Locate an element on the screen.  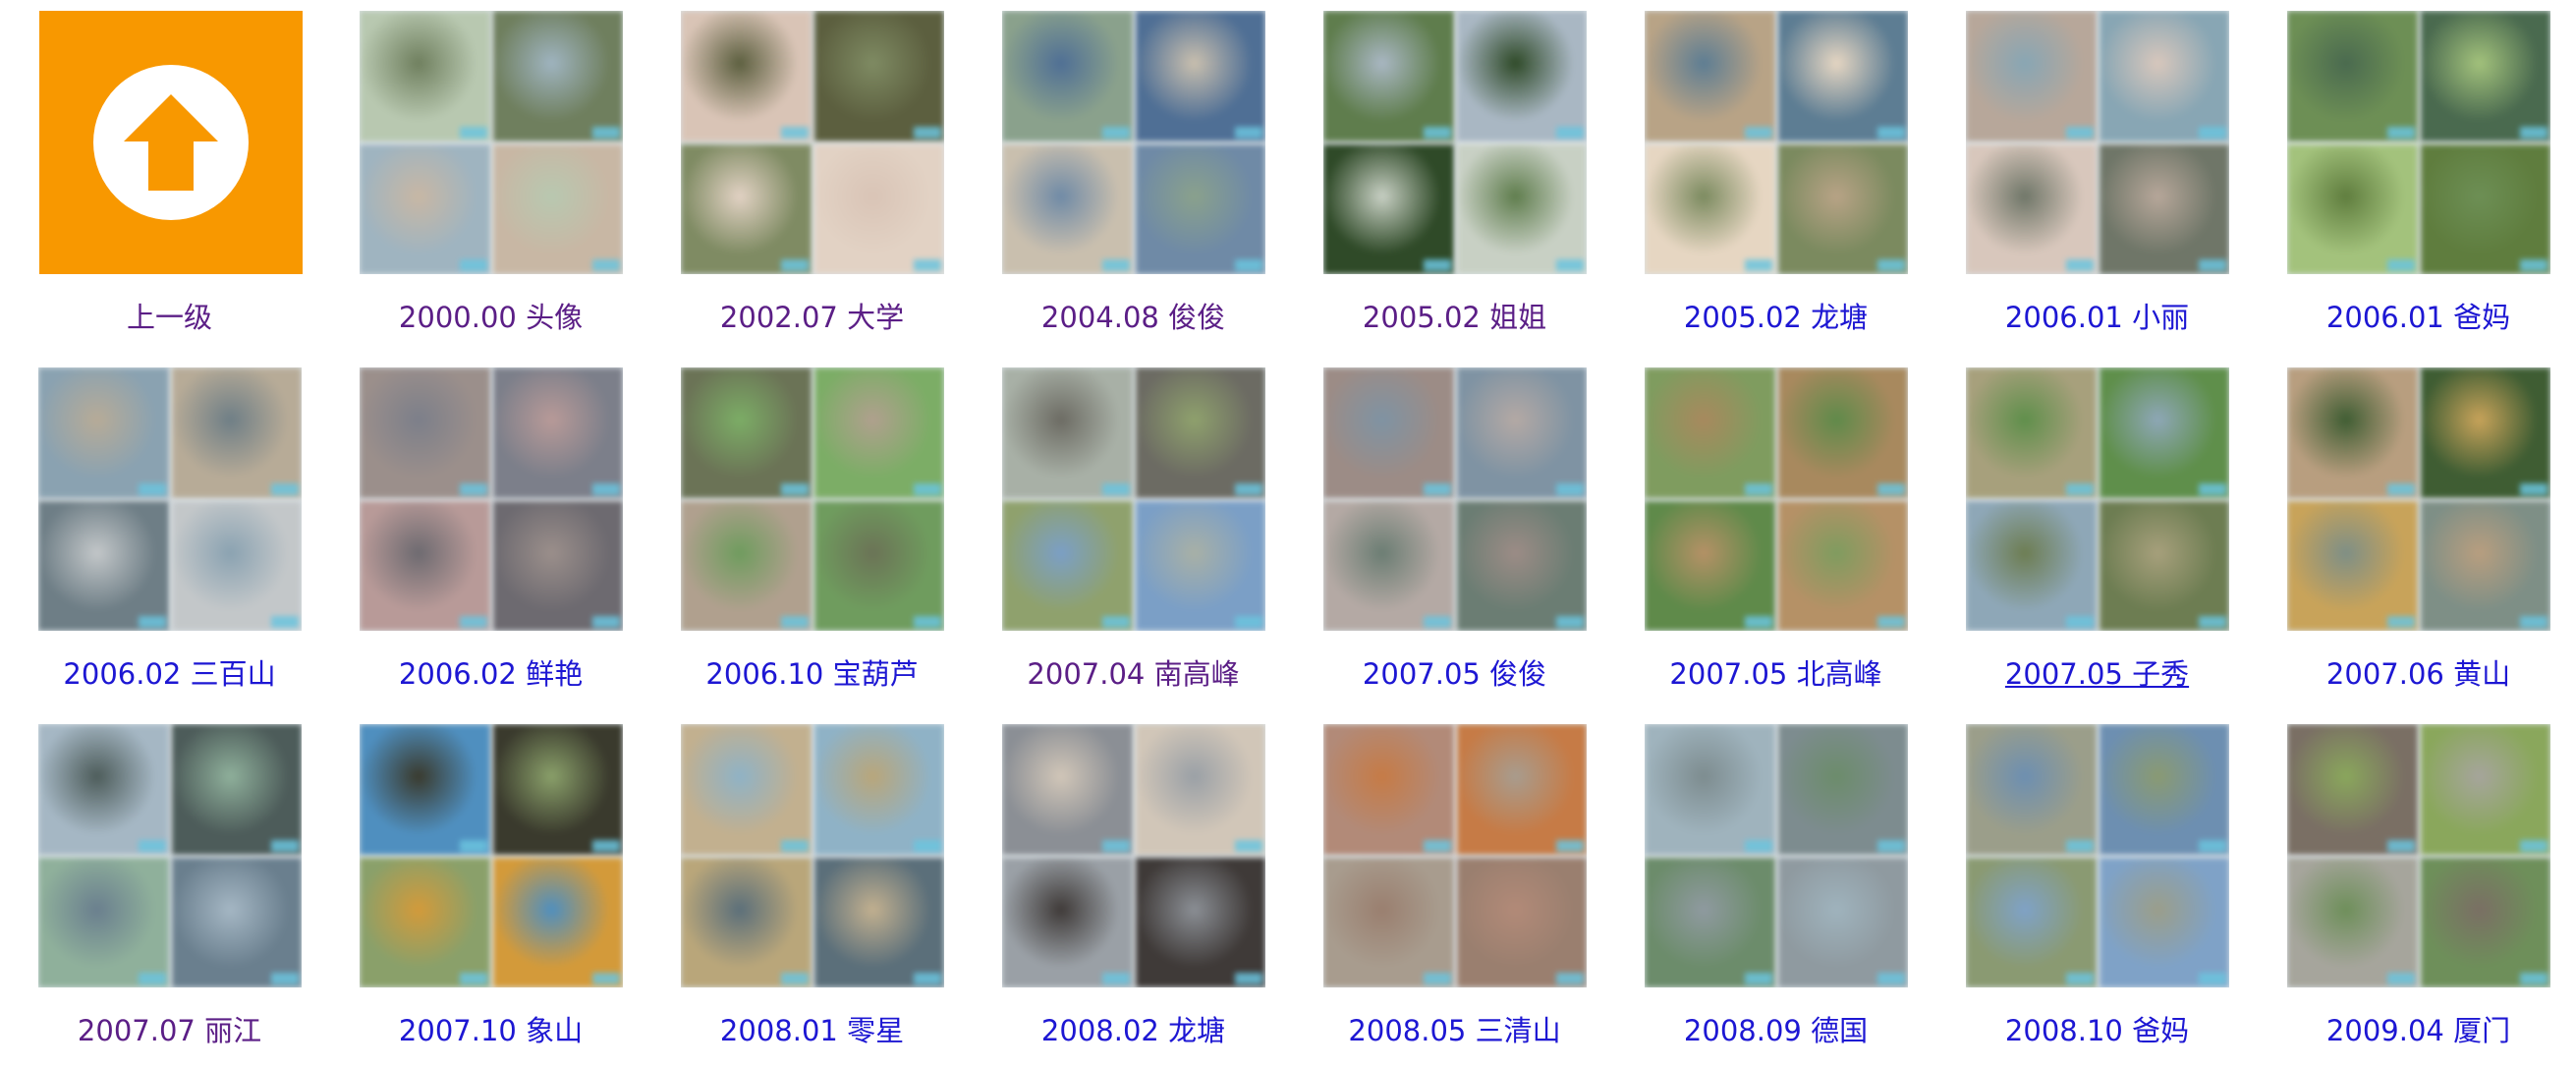
album-cell: 2007.10 象山 is located at coordinates (482, 891).